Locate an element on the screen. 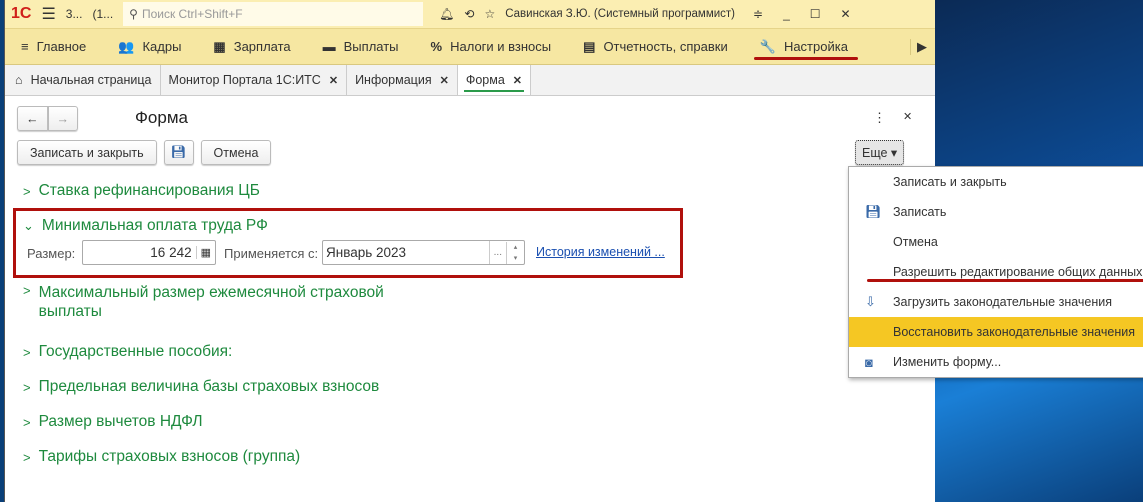 The width and height of the screenshot is (1143, 502). forward-button: → is located at coordinates (62, 118).